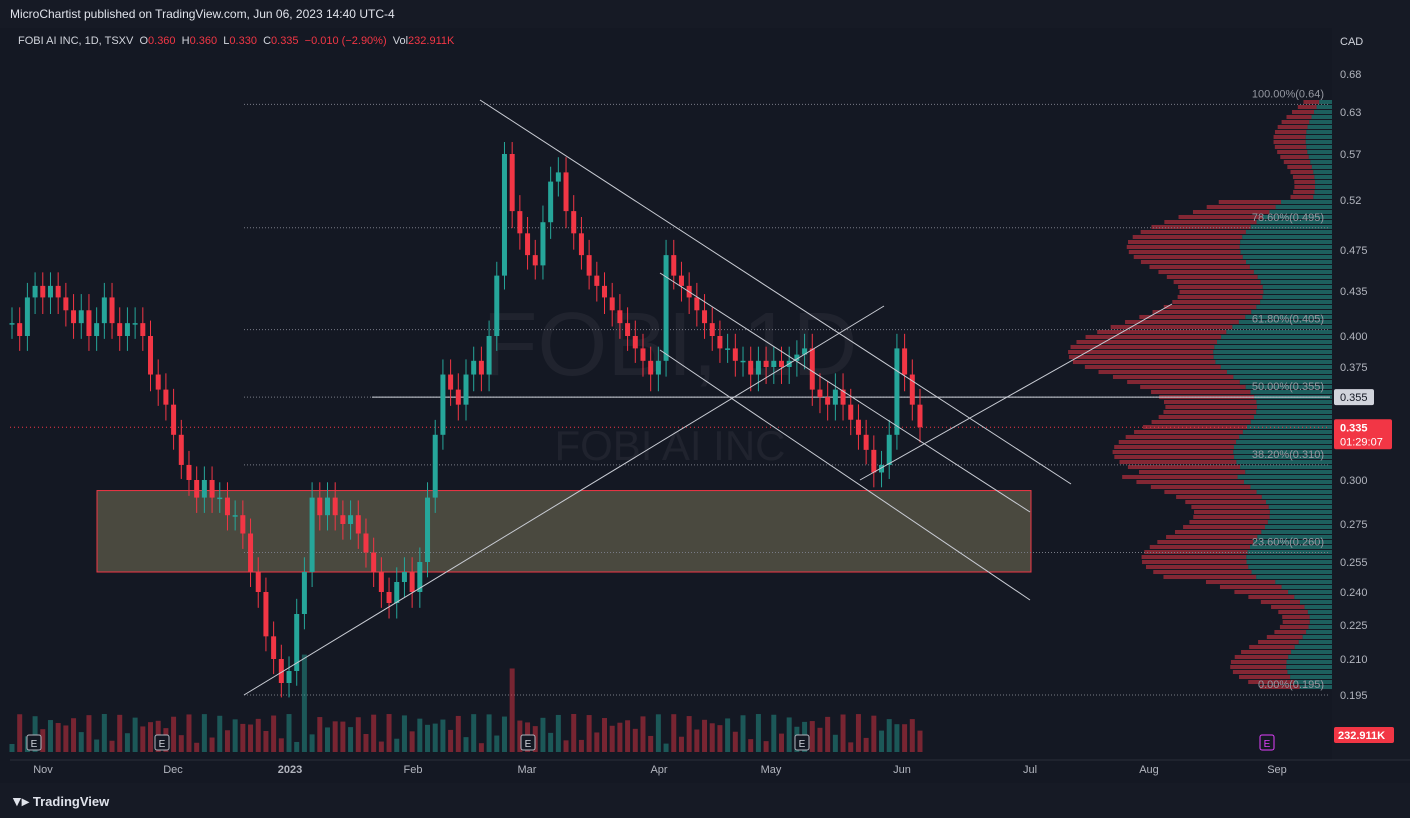  What do you see at coordinates (564, 531) in the screenshot?
I see `support-zone` at bounding box center [564, 531].